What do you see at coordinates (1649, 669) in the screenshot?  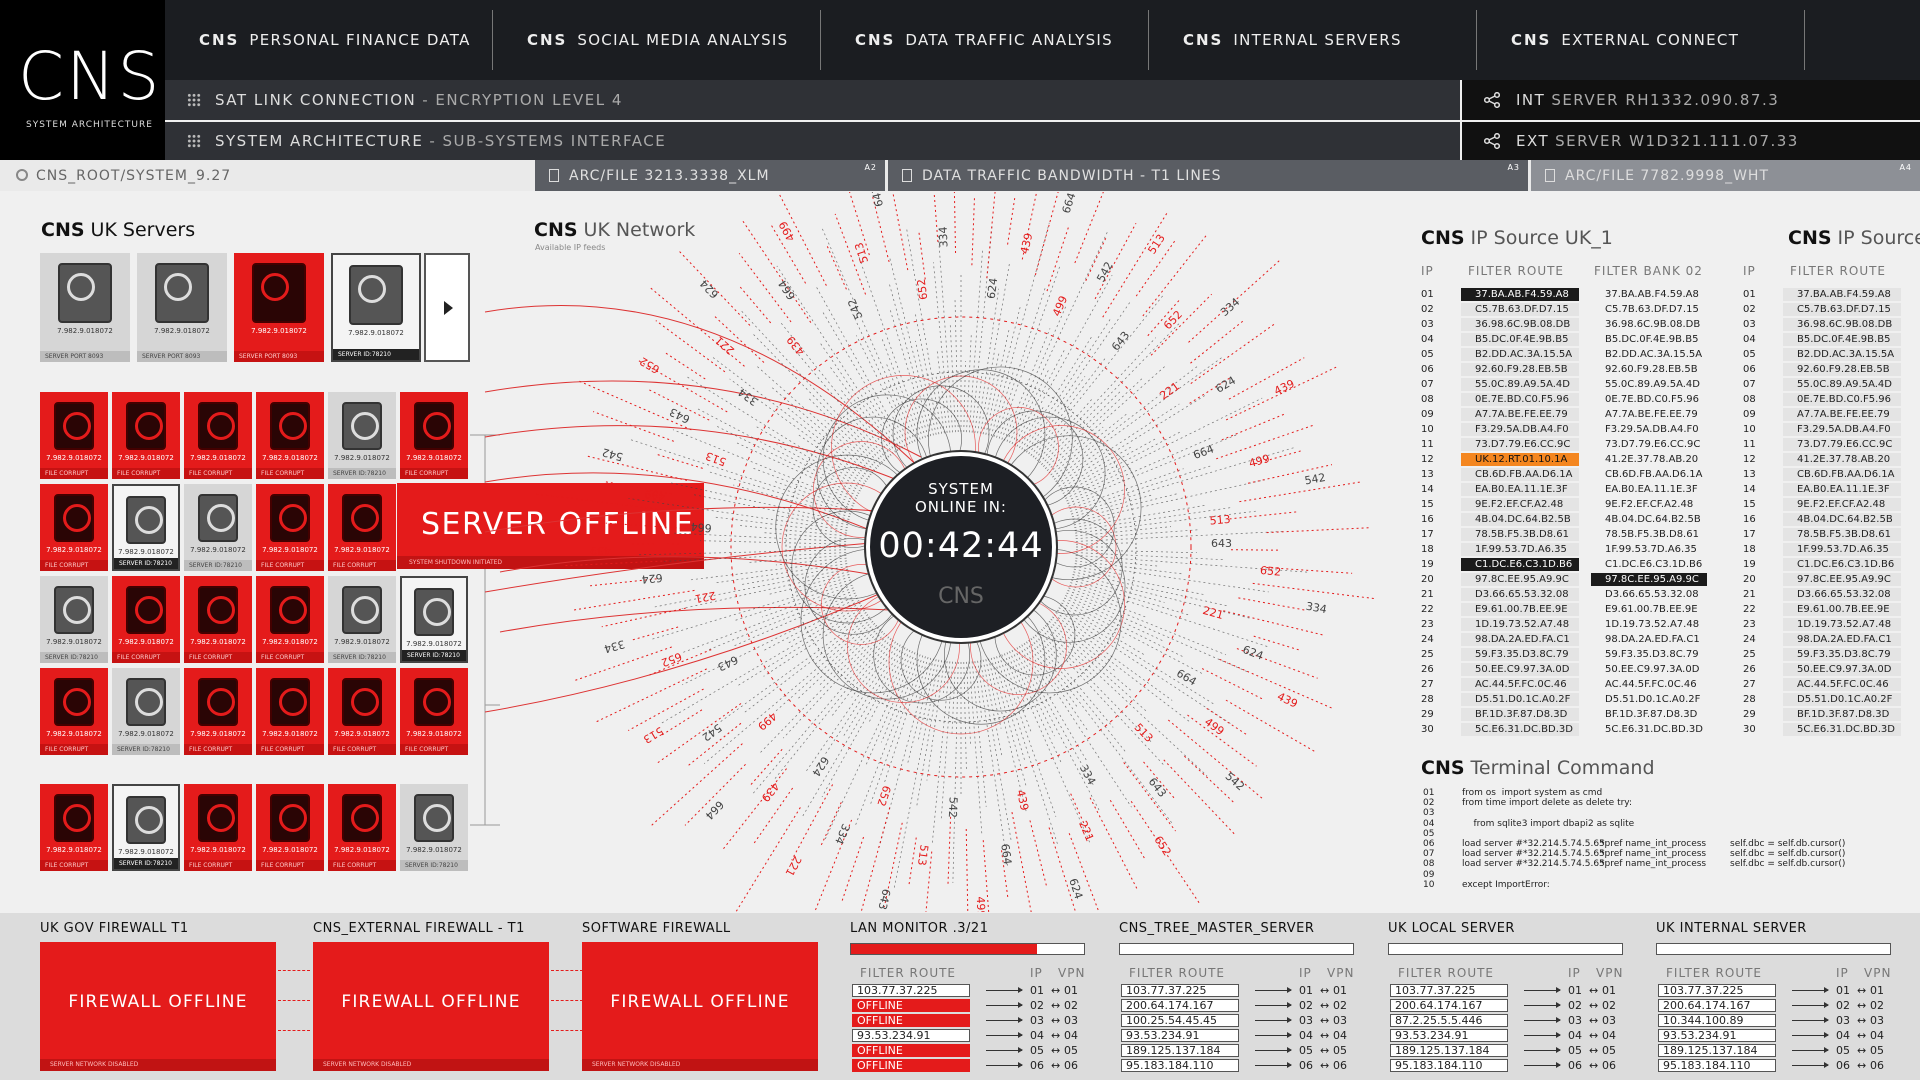 I see `filter-bank-cell: 50.EE.C9.97.3A.0D` at bounding box center [1649, 669].